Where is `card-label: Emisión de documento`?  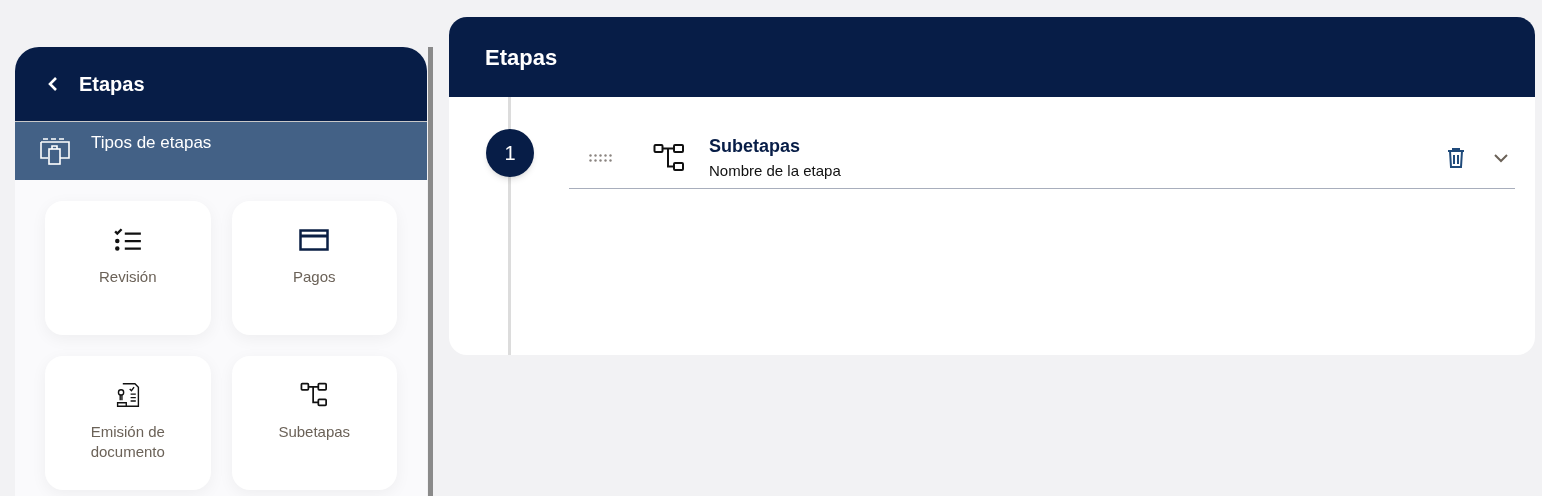 card-label: Emisión de documento is located at coordinates (127, 442).